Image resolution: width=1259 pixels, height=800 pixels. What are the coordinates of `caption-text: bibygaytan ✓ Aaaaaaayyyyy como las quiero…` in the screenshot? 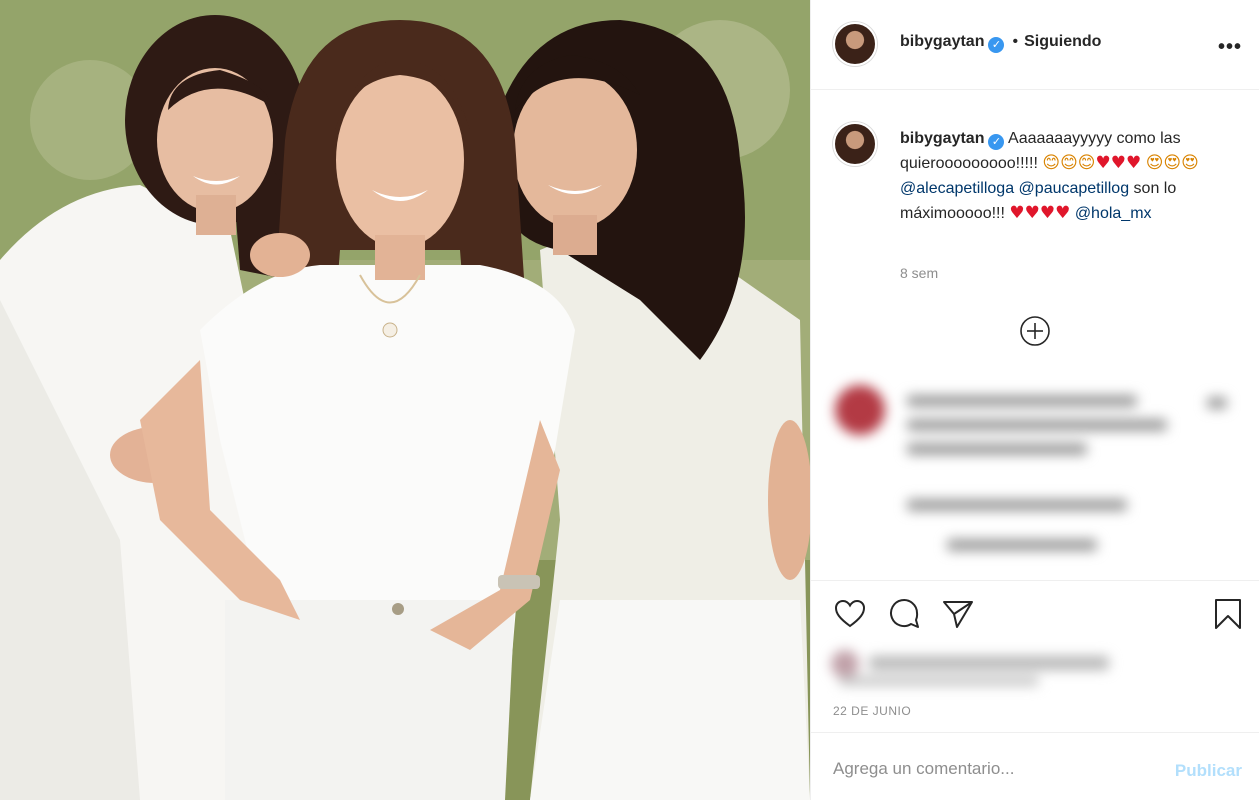 It's located at (1070, 176).